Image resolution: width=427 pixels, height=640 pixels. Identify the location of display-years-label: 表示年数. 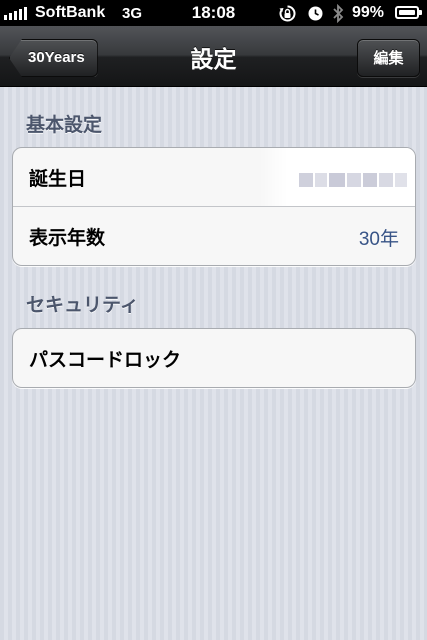
(67, 238).